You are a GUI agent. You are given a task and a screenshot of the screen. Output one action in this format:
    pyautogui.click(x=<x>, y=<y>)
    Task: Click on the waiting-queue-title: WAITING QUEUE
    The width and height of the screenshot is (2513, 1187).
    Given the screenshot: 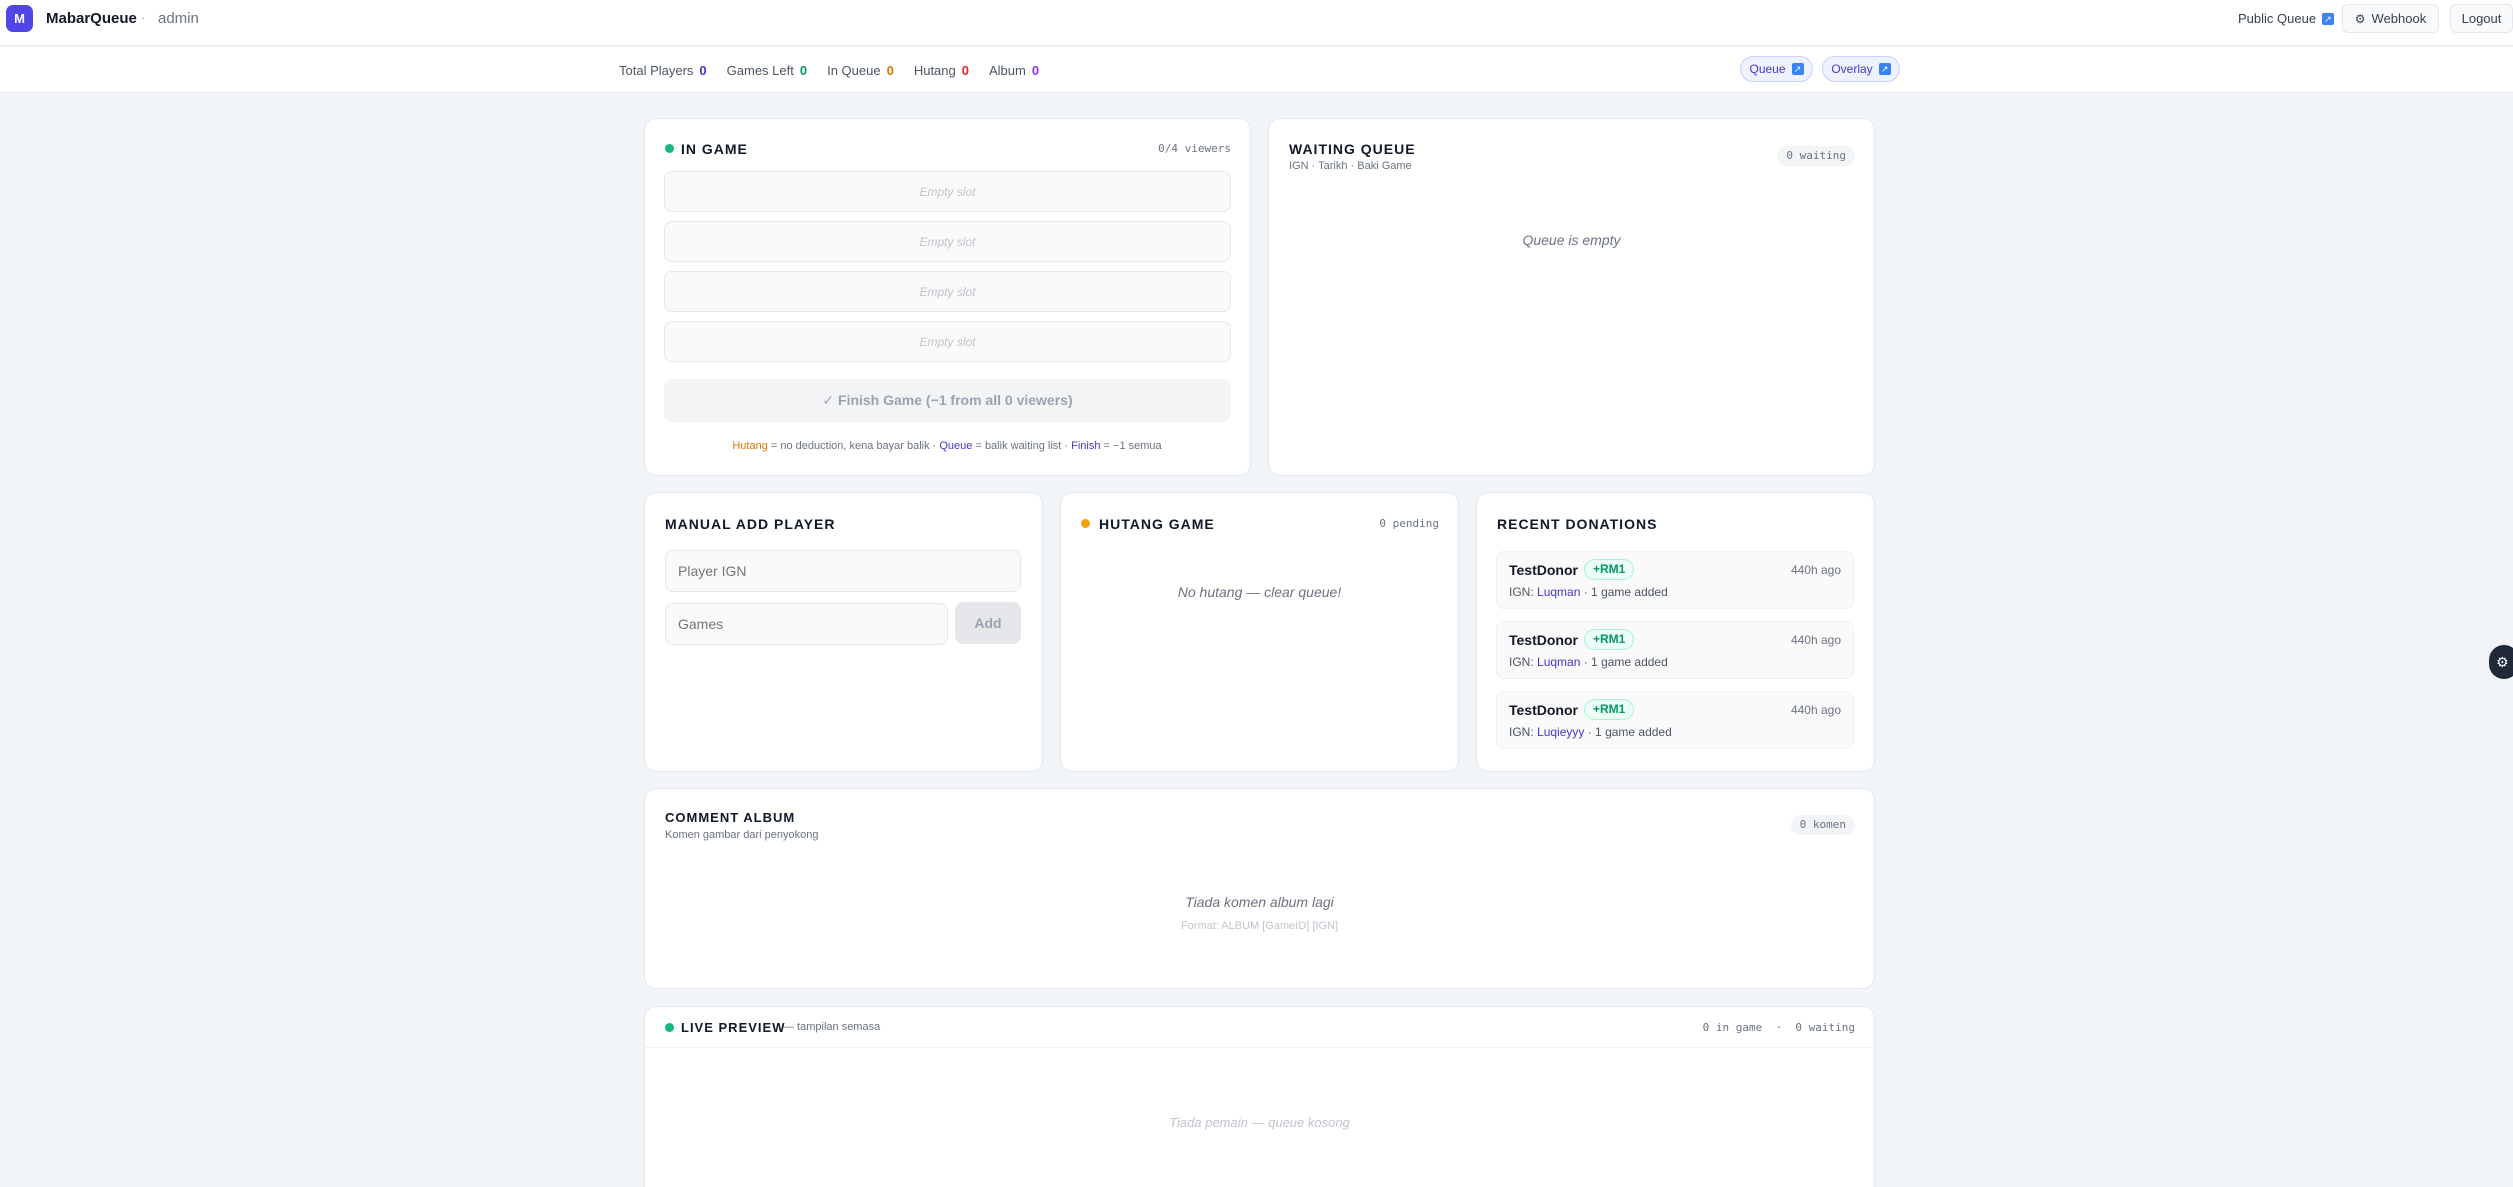 What is the action you would take?
    pyautogui.click(x=1352, y=149)
    